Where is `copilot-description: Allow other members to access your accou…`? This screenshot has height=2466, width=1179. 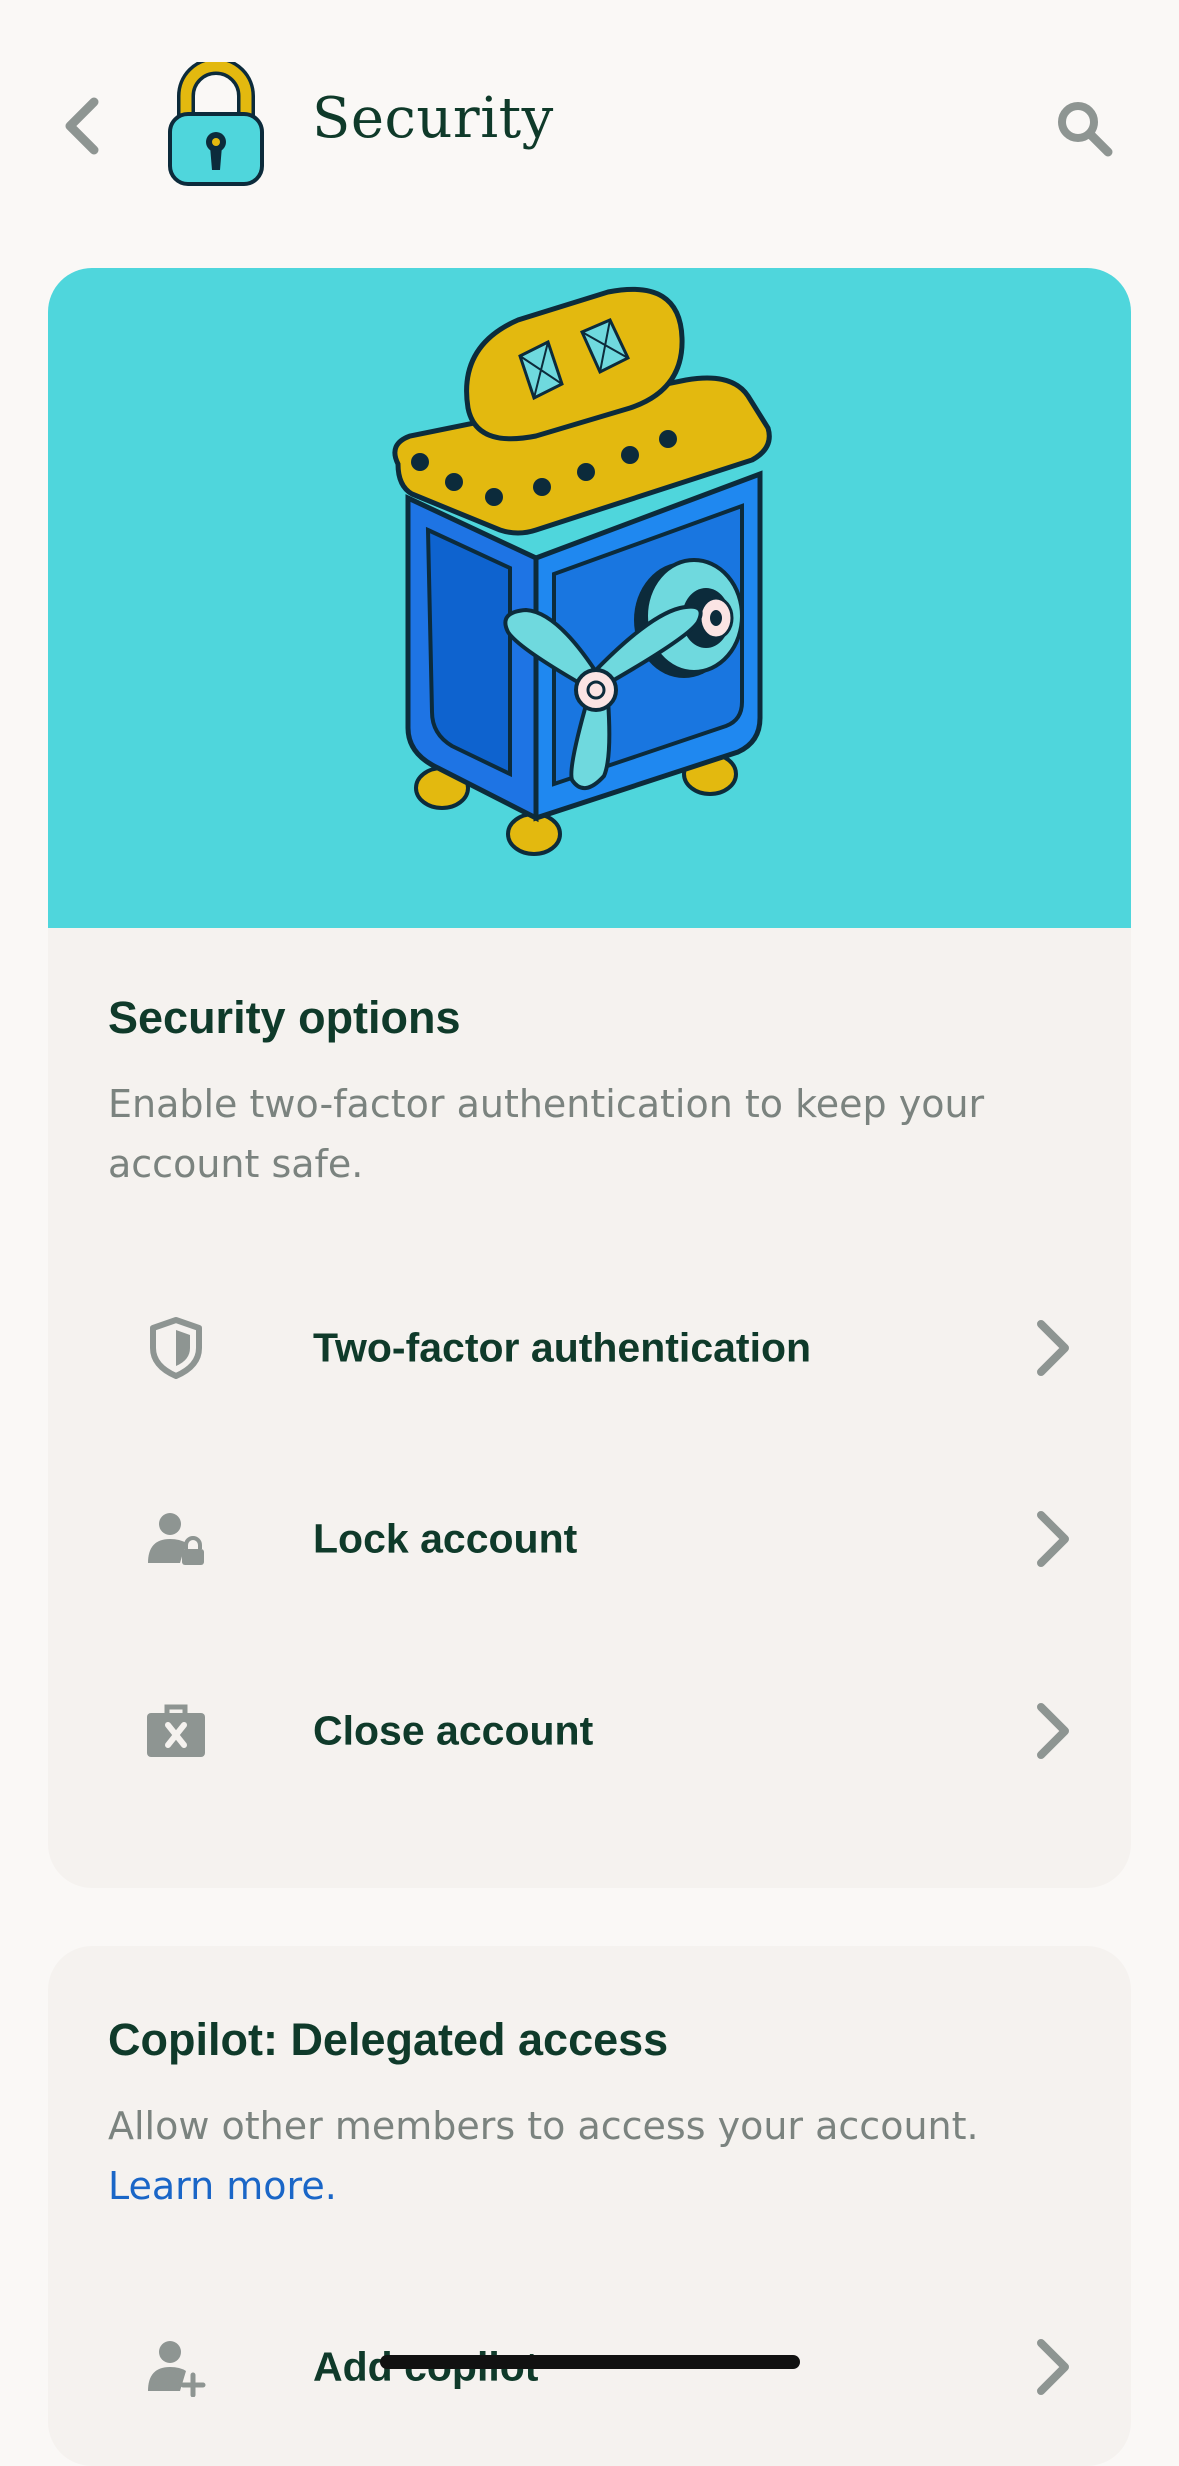
copilot-description: Allow other members to access your accou… is located at coordinates (543, 2126).